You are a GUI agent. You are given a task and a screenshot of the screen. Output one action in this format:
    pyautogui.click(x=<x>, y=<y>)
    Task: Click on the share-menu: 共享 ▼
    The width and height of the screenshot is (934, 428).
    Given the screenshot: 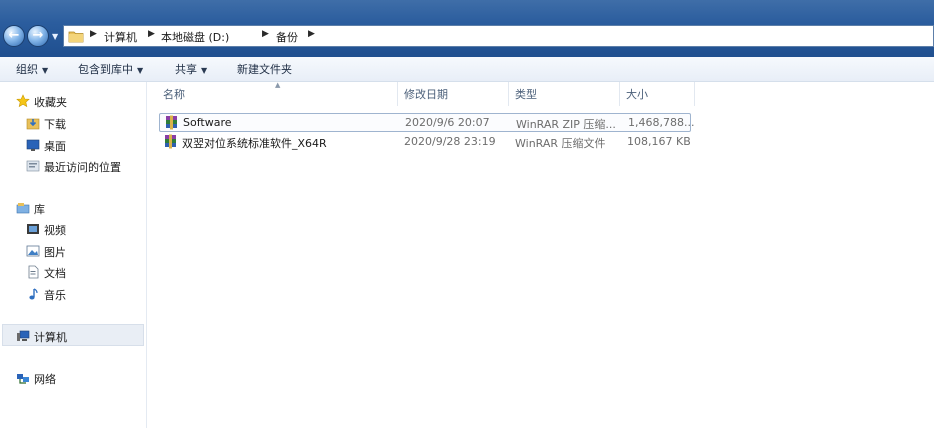 What is the action you would take?
    pyautogui.click(x=191, y=69)
    